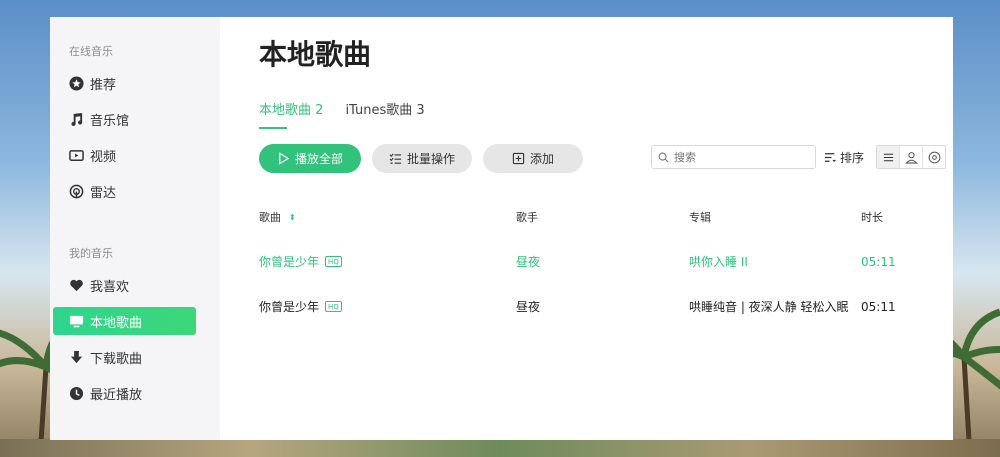 Image resolution: width=1000 pixels, height=457 pixels. Describe the element at coordinates (292, 217) in the screenshot. I see `sort-arrow-icon: ⬍` at that location.